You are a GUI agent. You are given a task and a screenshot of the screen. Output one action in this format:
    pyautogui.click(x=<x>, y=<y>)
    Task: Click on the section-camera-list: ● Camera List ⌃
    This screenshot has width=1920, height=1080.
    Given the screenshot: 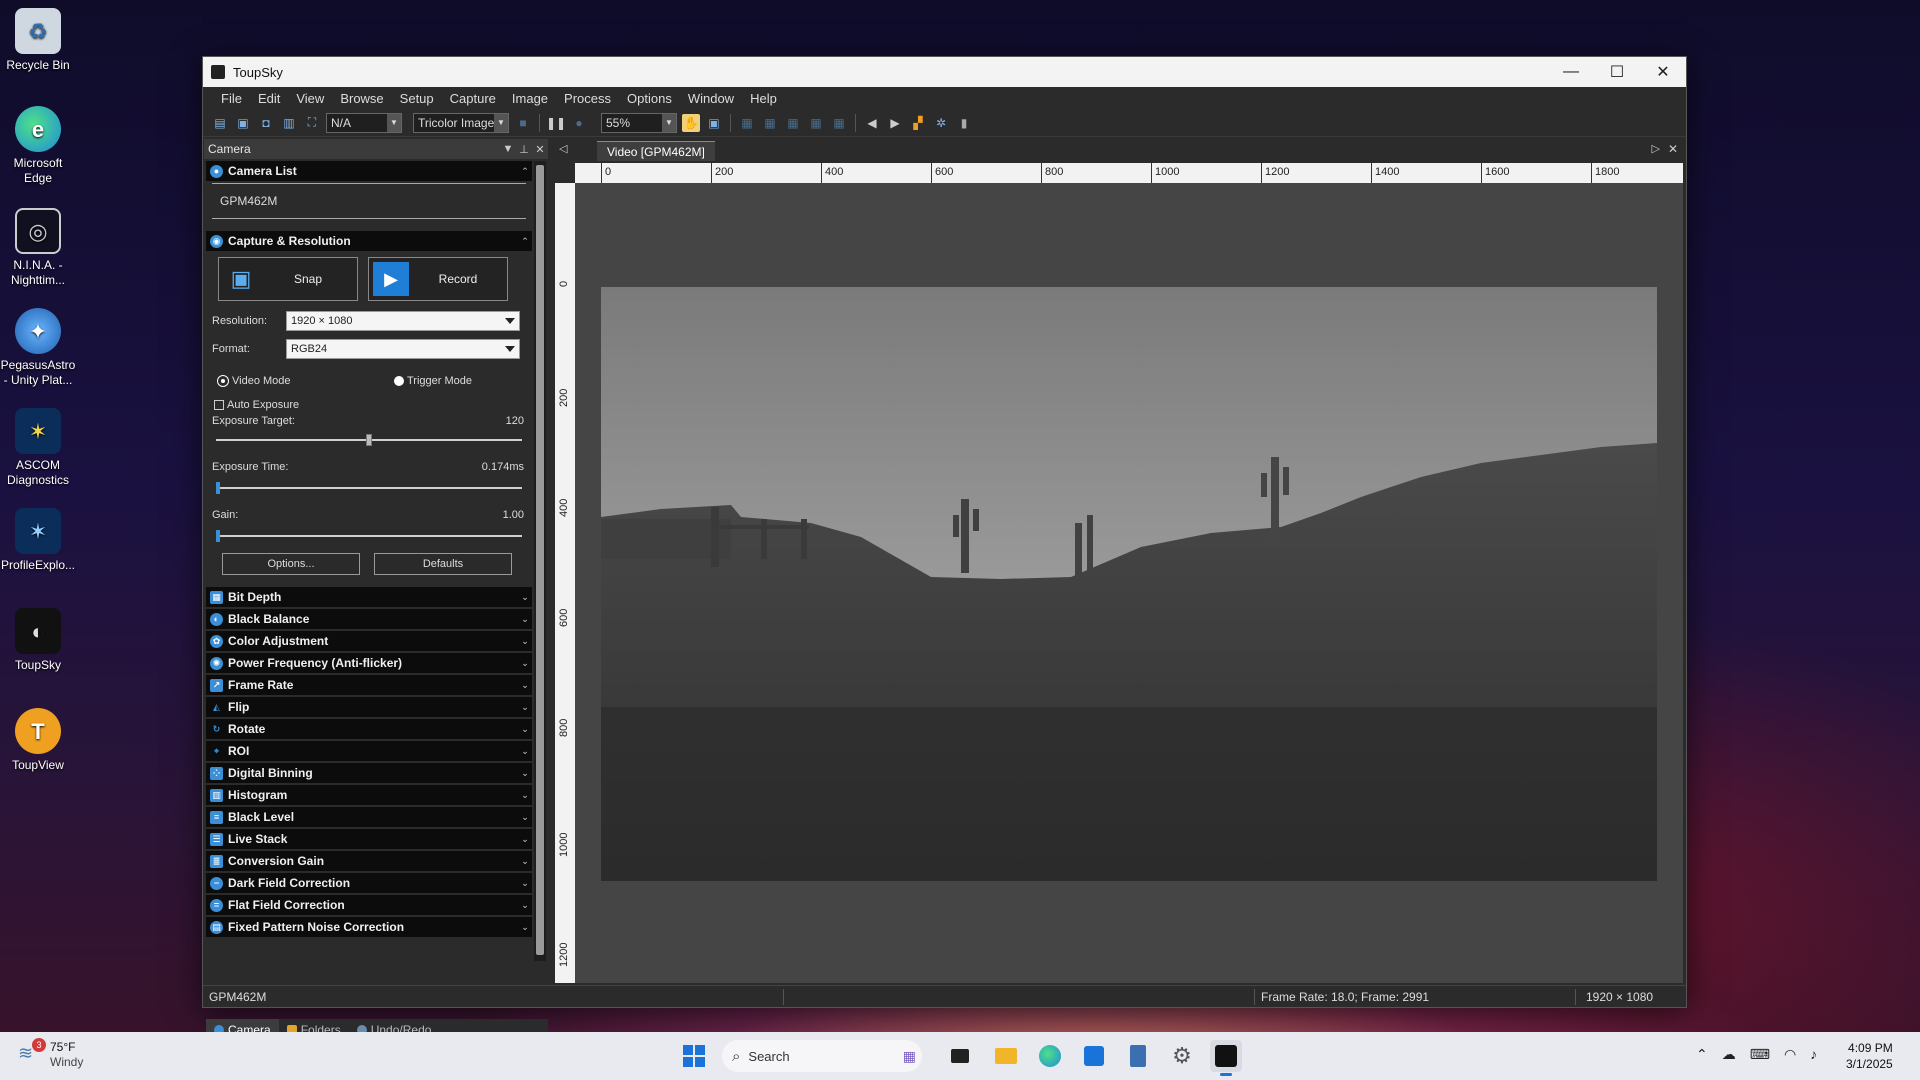 What is the action you would take?
    pyautogui.click(x=369, y=171)
    